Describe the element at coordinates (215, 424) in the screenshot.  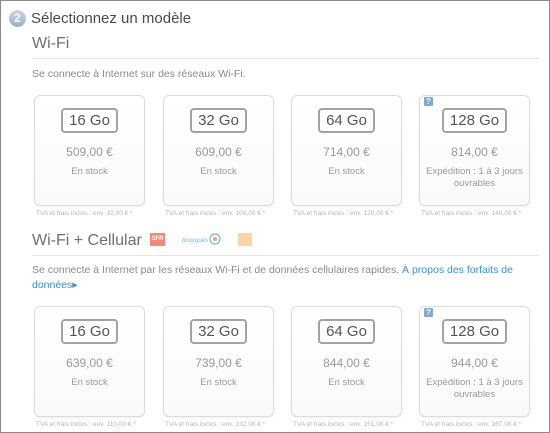
I see `tax-note: TVA et frais inclus : env. 132,00 € *` at that location.